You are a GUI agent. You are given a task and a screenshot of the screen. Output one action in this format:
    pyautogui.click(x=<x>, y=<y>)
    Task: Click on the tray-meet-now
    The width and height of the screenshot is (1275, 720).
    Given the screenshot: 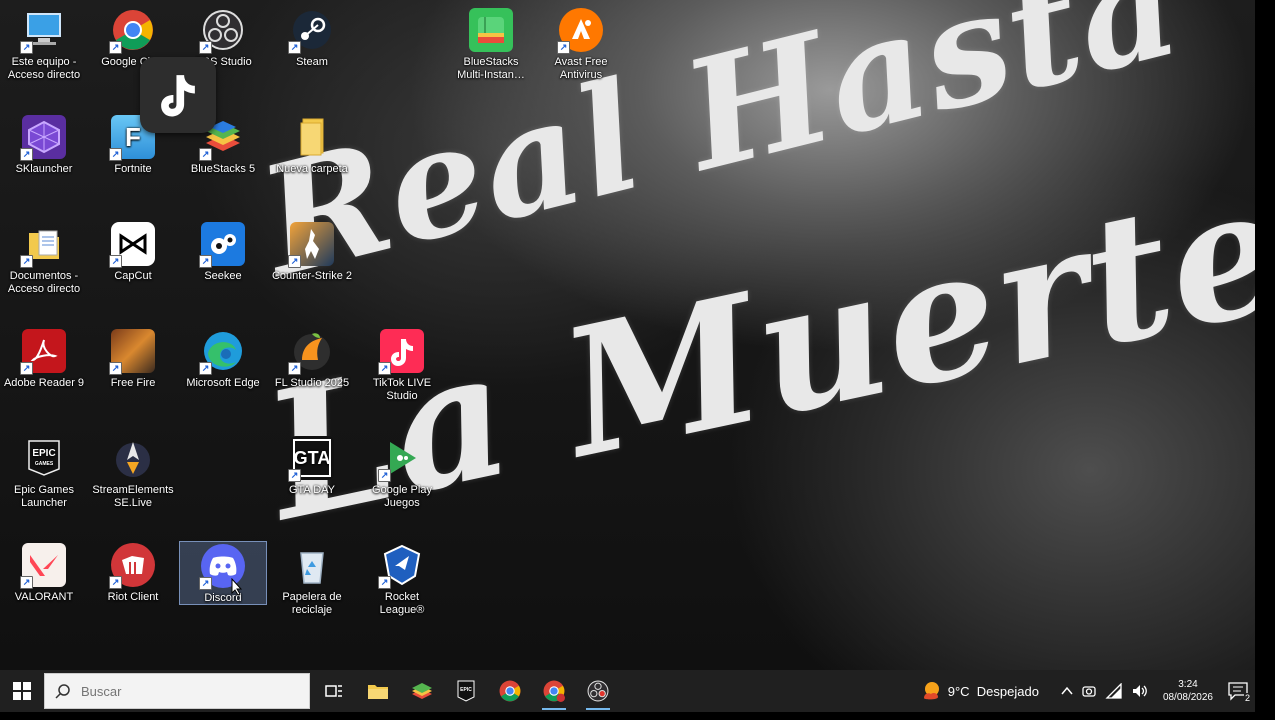 What is the action you would take?
    pyautogui.click(x=1089, y=691)
    